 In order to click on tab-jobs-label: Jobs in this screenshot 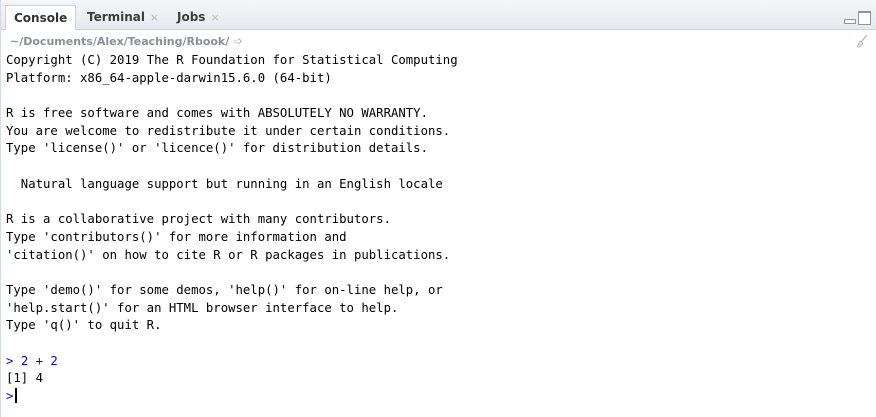, I will do `click(191, 17)`.